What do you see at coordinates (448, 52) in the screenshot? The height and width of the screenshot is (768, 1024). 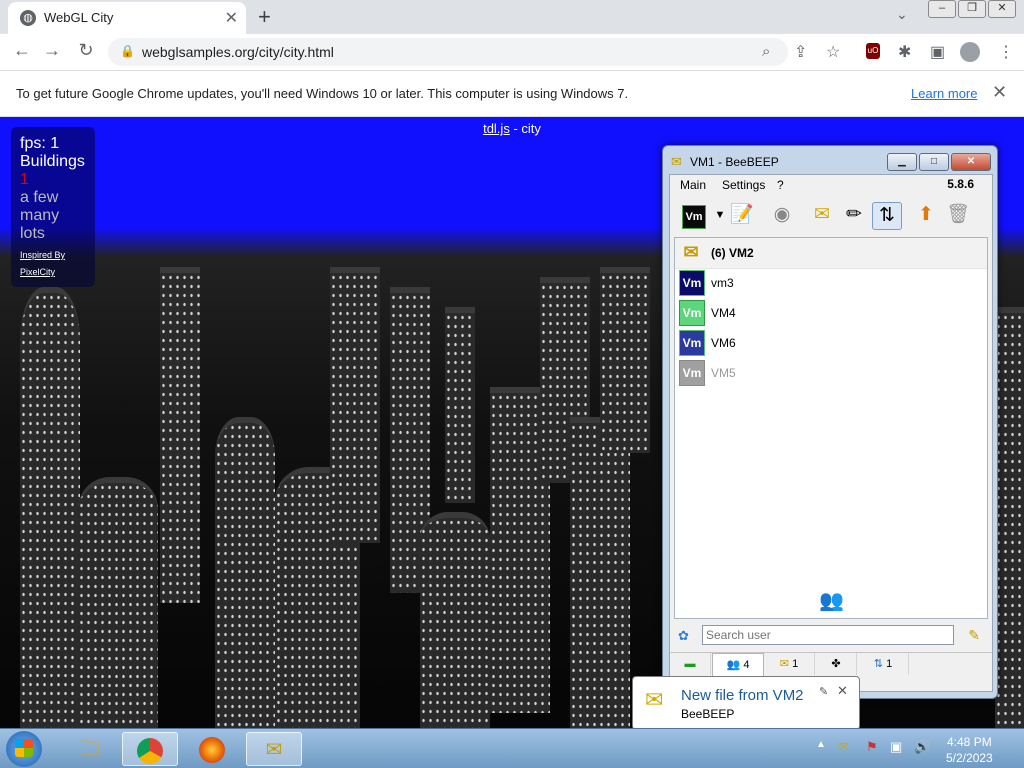 I see `address-bar: 🔒 webglsamples.org/city/city.html ⌕` at bounding box center [448, 52].